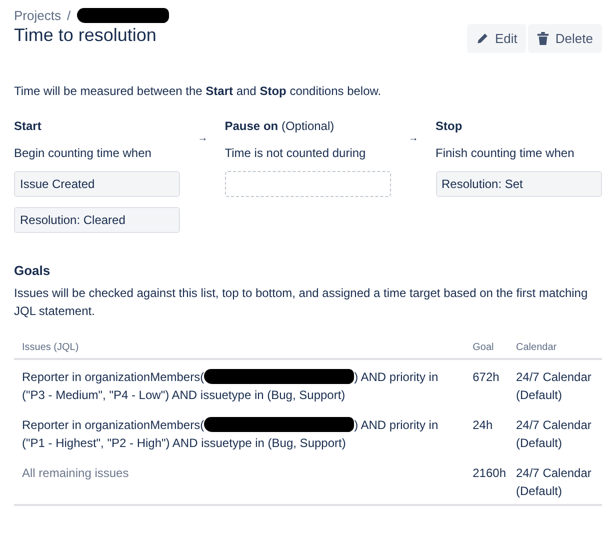 This screenshot has width=609, height=546. Describe the element at coordinates (251, 126) in the screenshot. I see `condition-heading: Pause on` at that location.